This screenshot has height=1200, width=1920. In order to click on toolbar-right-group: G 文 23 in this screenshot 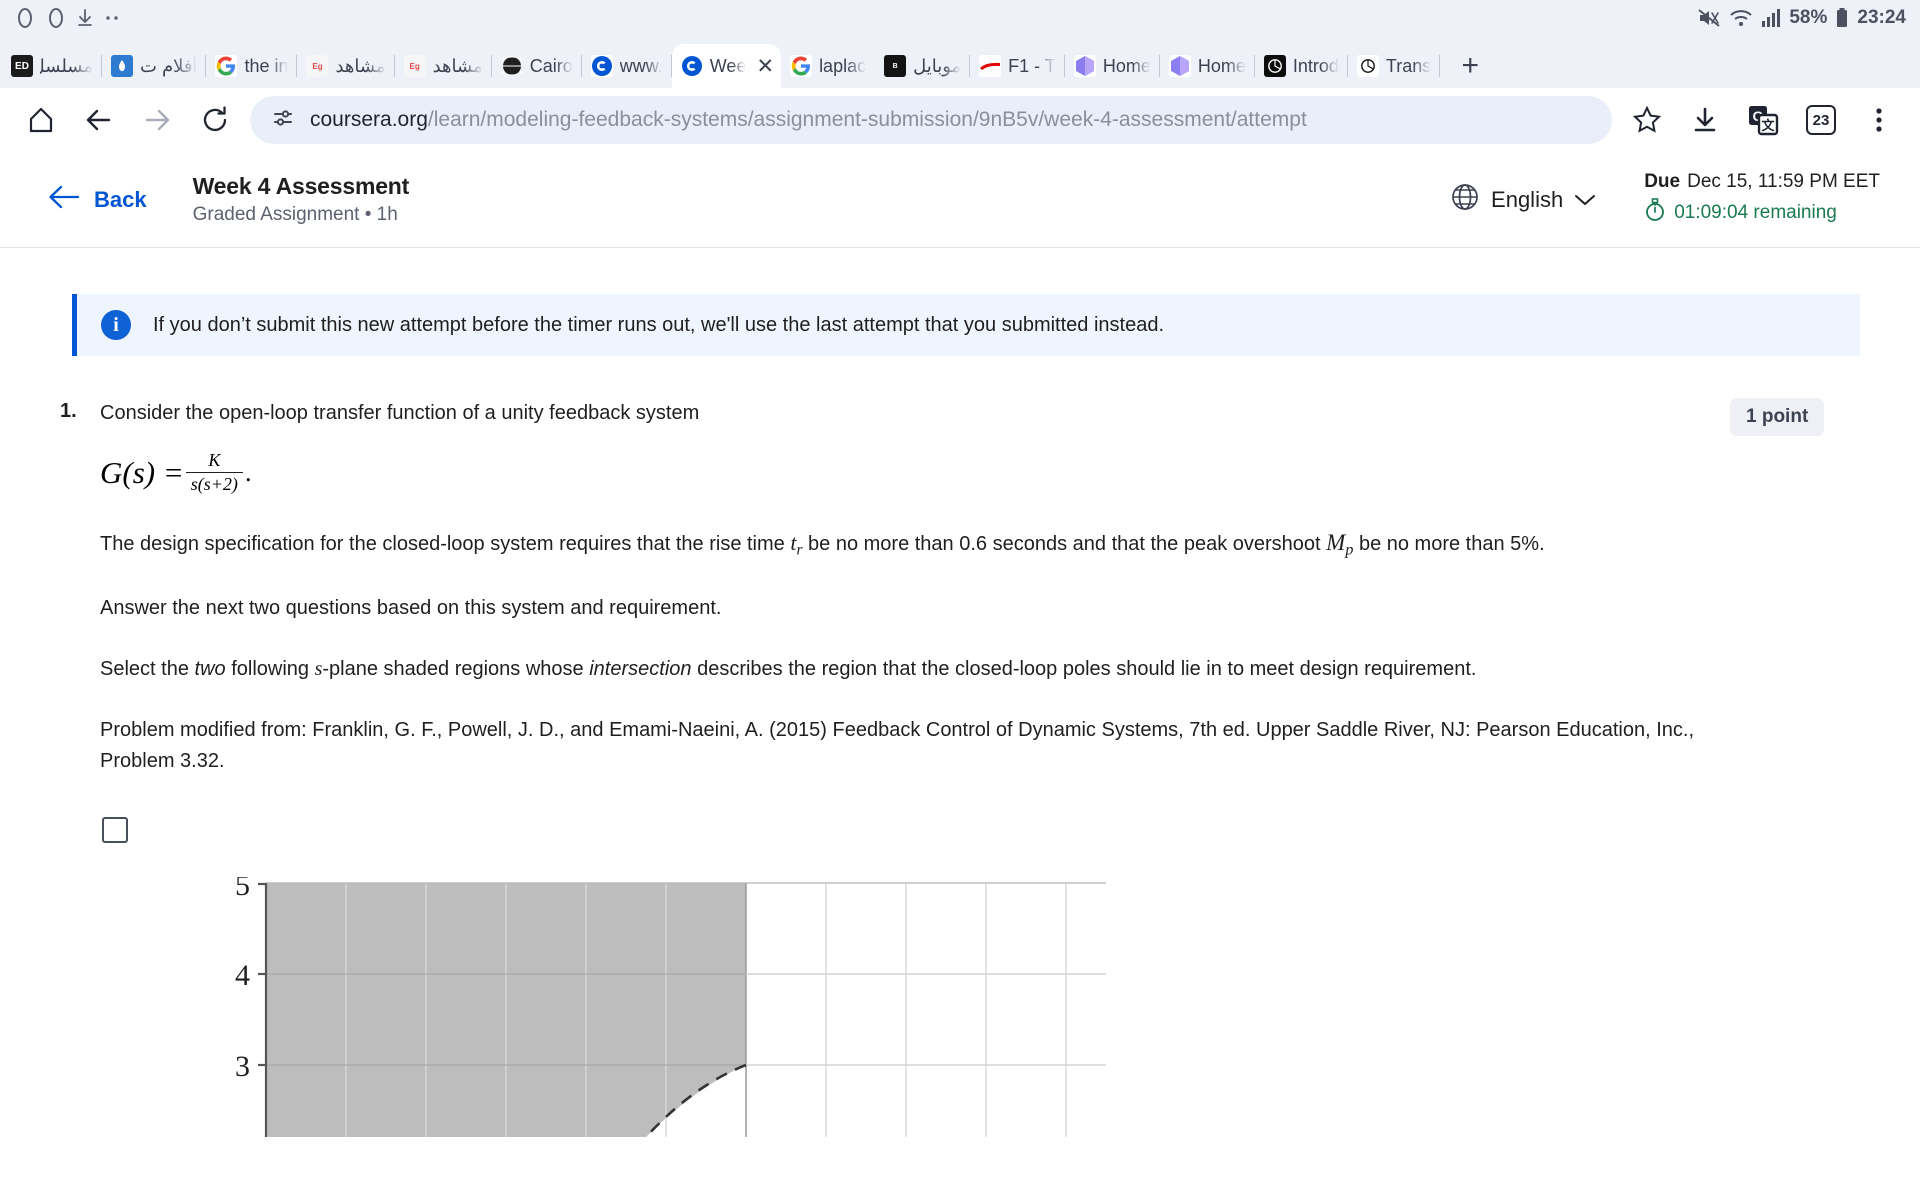, I will do `click(1763, 120)`.